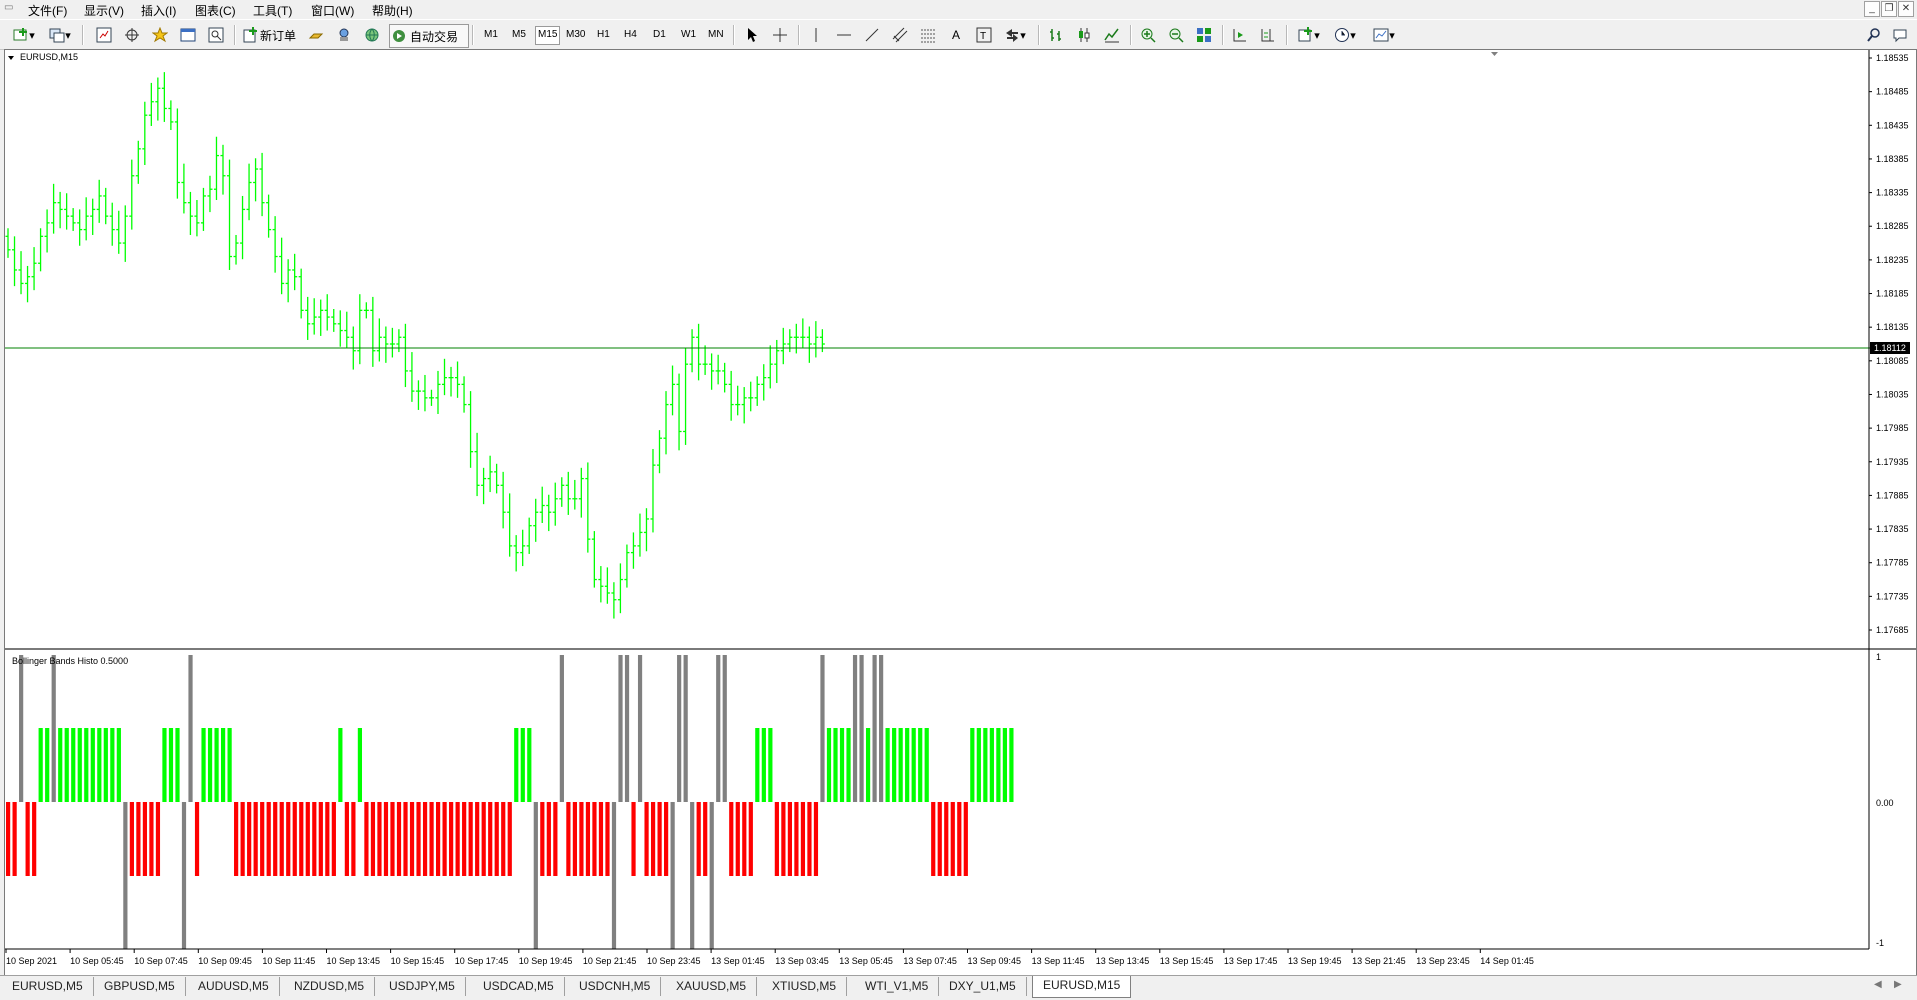 The height and width of the screenshot is (1000, 1917). Describe the element at coordinates (1082, 987) in the screenshot. I see `chart-tab: EURUSD,M15` at that location.